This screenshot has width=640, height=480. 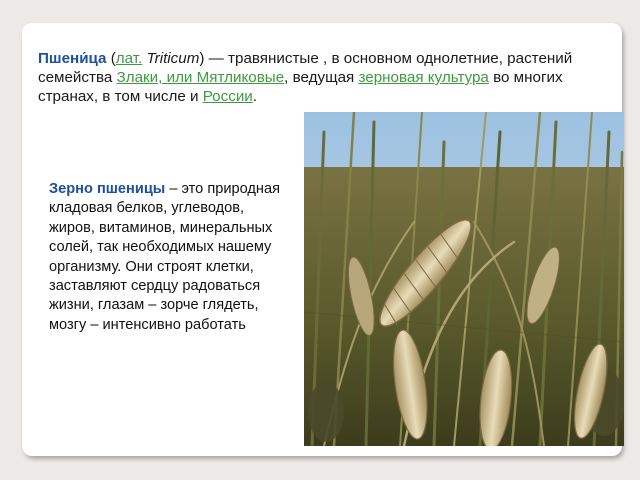 I want to click on family-link: Злаки, или Мятликовые, so click(x=201, y=77).